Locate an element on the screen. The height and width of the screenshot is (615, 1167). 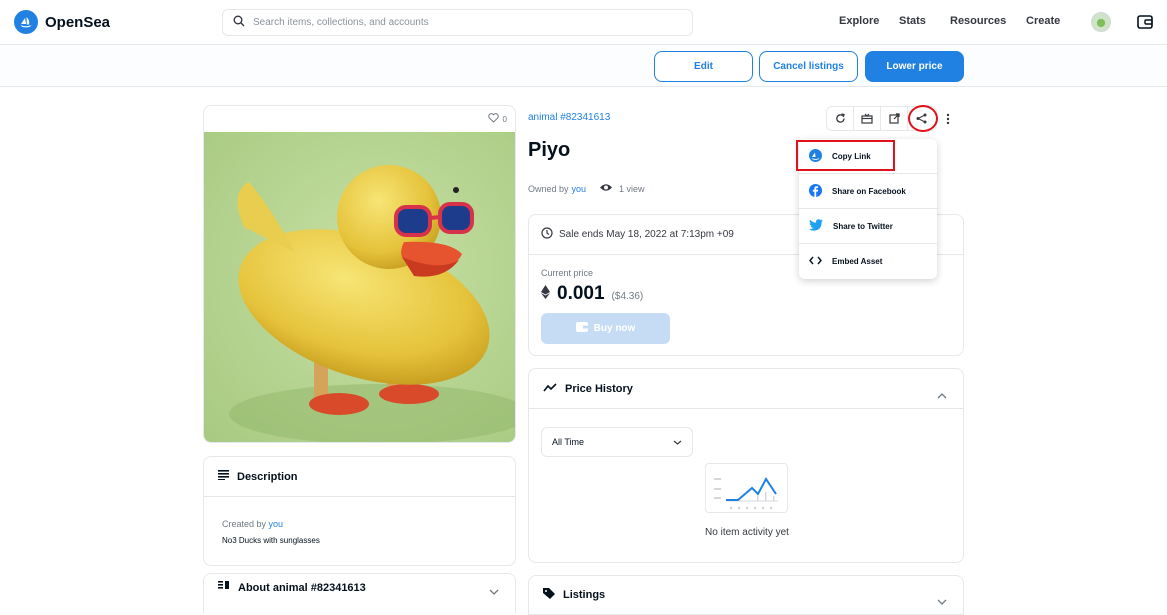
nav-stats: Stats is located at coordinates (912, 21).